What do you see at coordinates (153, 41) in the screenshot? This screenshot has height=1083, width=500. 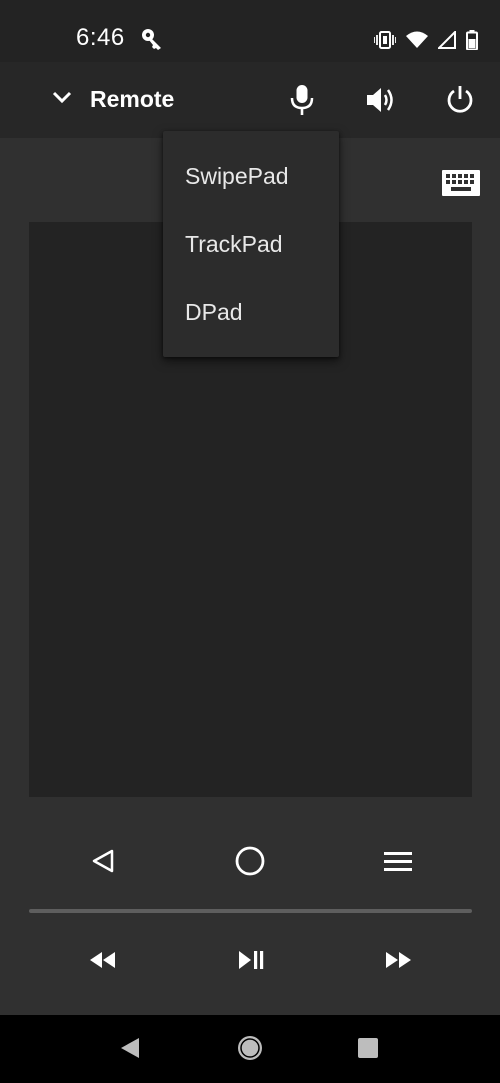 I see `key-icon` at bounding box center [153, 41].